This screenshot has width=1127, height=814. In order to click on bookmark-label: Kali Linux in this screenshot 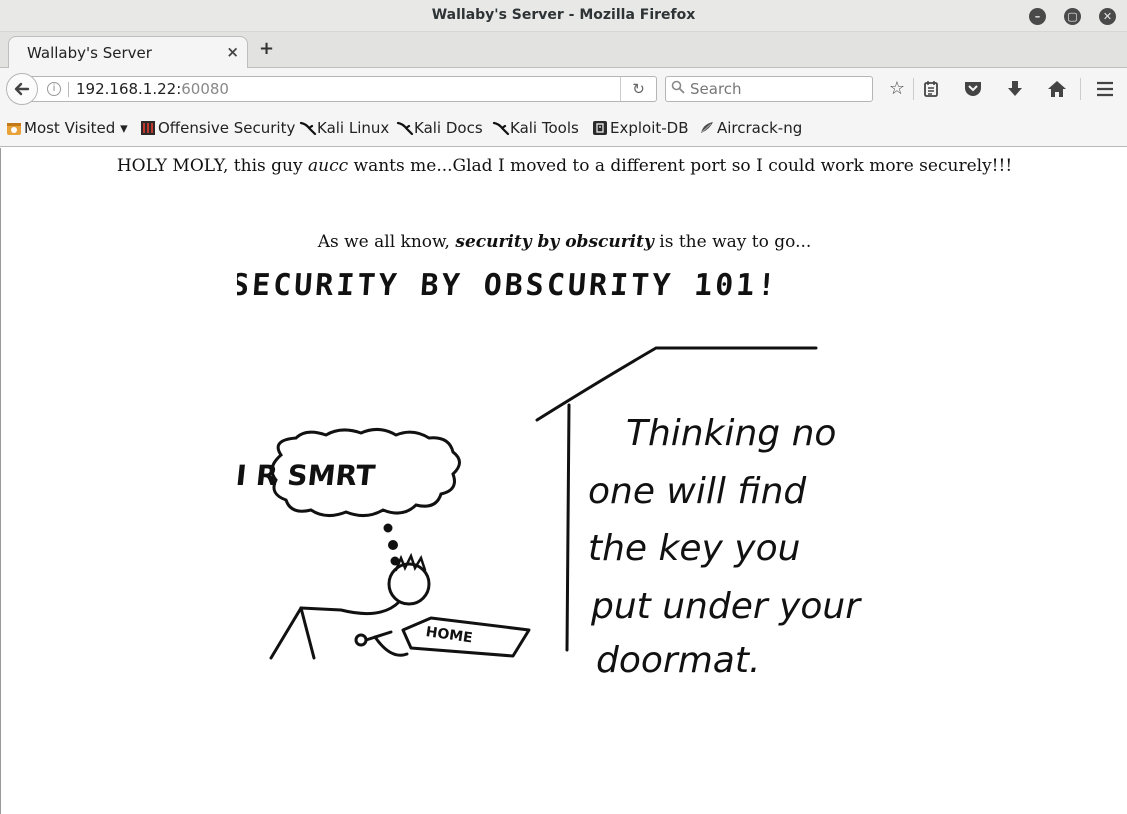, I will do `click(353, 128)`.